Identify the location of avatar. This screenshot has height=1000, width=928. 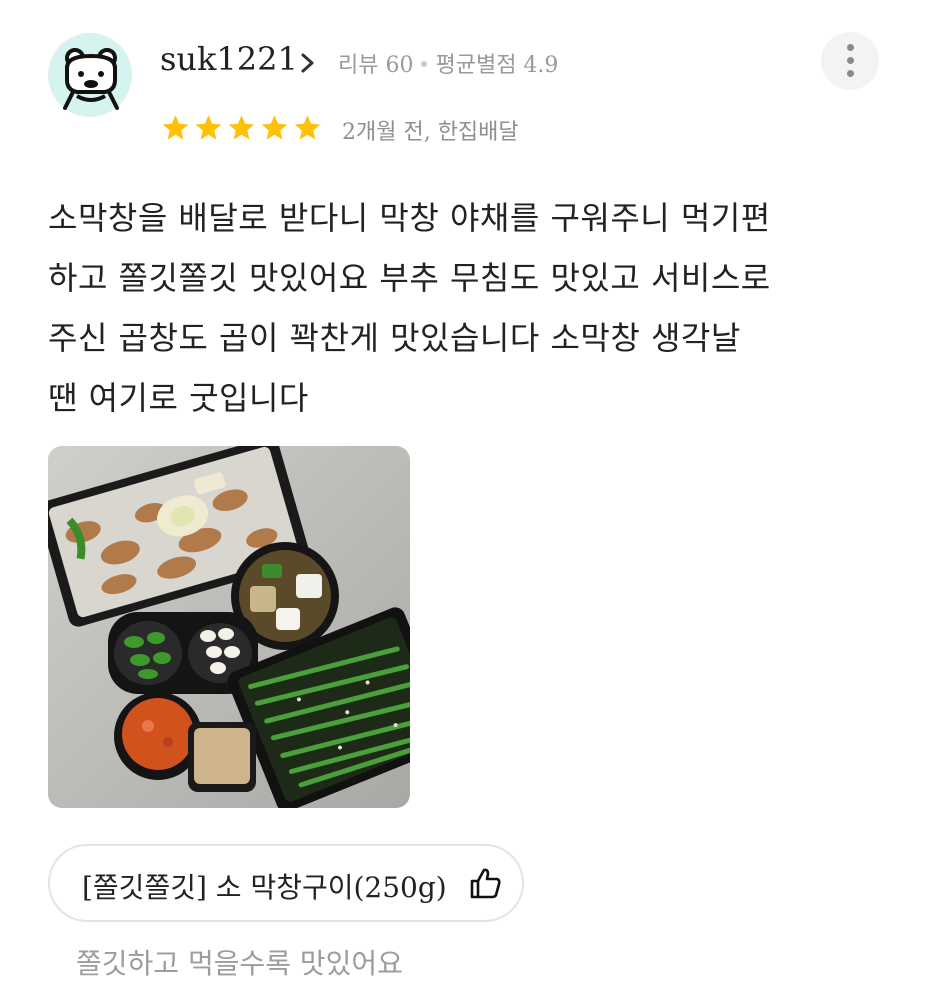
(90, 75).